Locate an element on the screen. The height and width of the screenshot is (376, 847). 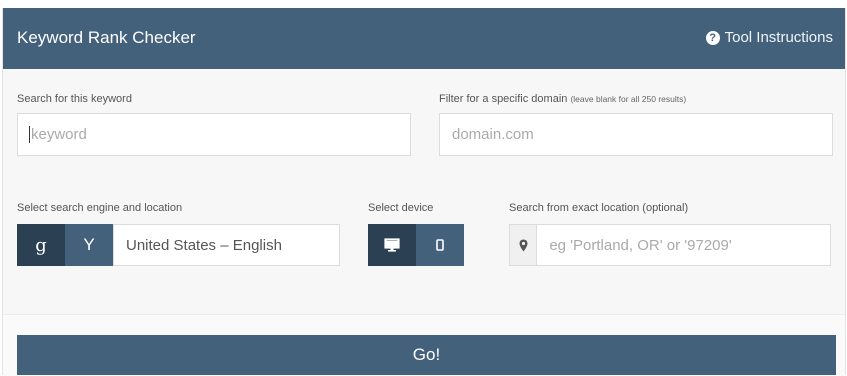
desktop-device-button is located at coordinates (392, 245).